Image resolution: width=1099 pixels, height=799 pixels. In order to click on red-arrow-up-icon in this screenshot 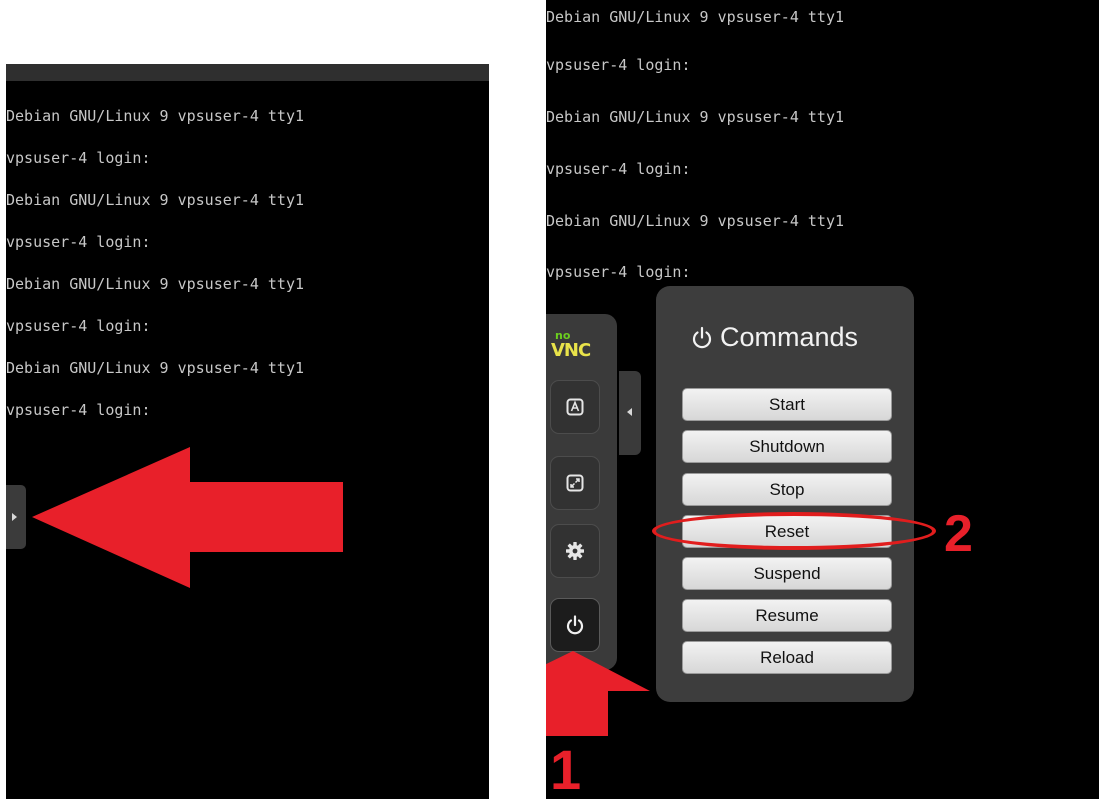, I will do `click(598, 693)`.